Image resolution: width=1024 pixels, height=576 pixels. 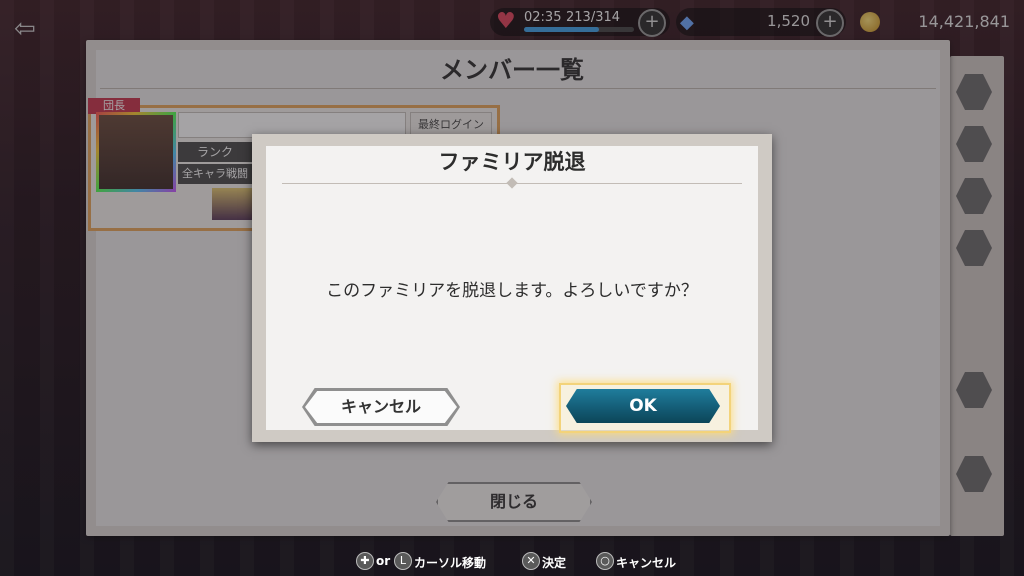 I want to click on circle-button-icon: ○, so click(x=605, y=561).